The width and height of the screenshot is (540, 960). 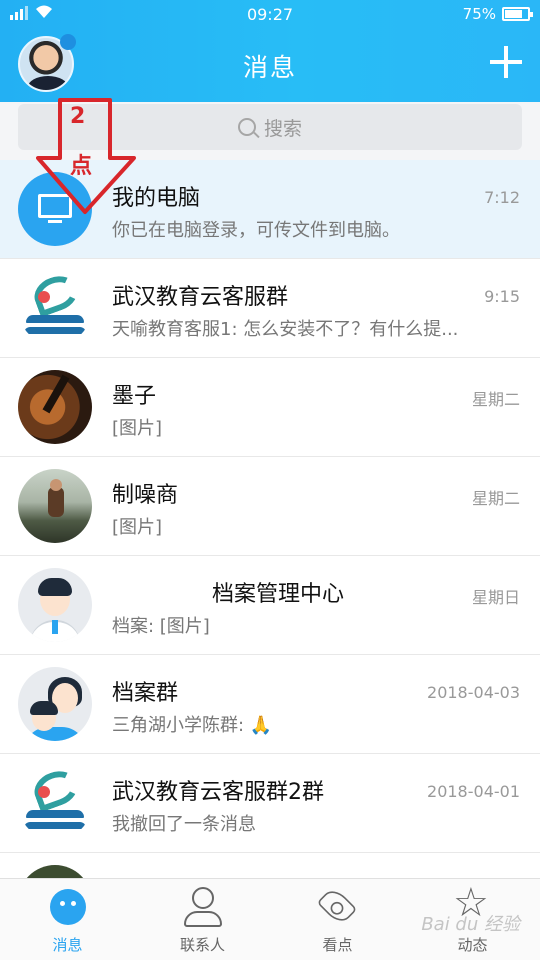 What do you see at coordinates (145, 693) in the screenshot?
I see `conversation-name: 档案群` at bounding box center [145, 693].